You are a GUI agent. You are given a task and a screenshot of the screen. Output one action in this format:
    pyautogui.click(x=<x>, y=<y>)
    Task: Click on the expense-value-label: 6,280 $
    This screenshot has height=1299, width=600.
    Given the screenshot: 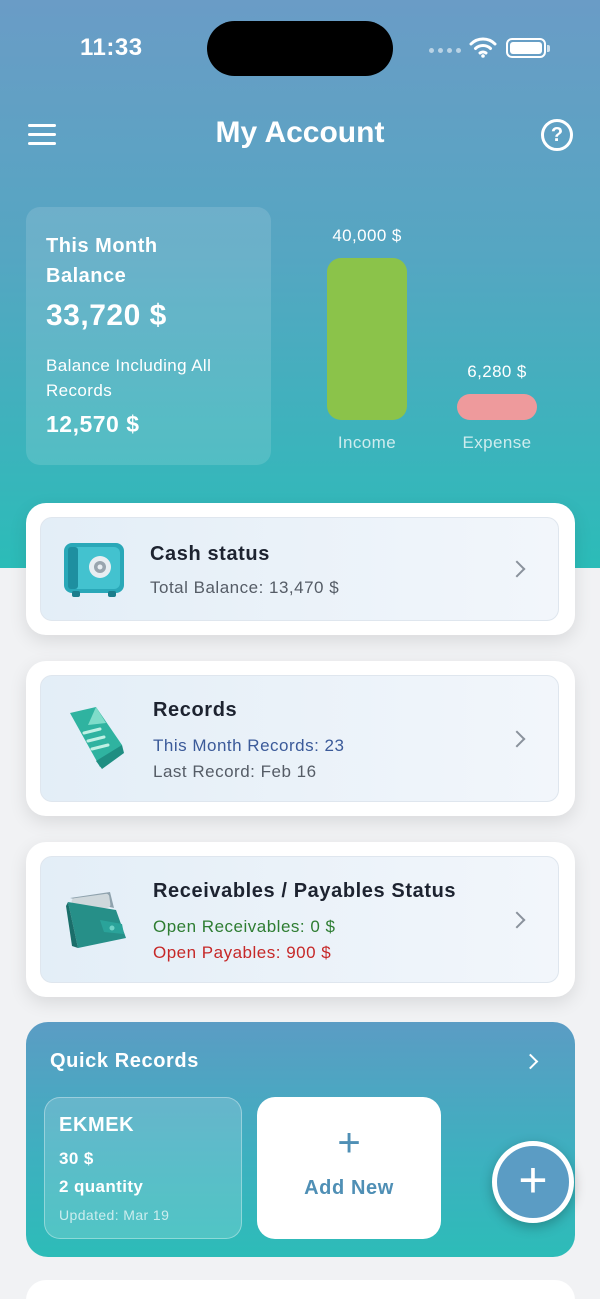 What is the action you would take?
    pyautogui.click(x=497, y=371)
    